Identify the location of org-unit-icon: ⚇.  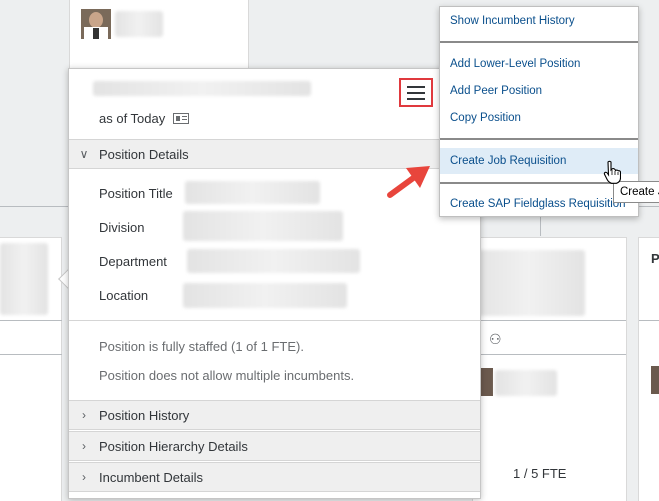
(495, 339).